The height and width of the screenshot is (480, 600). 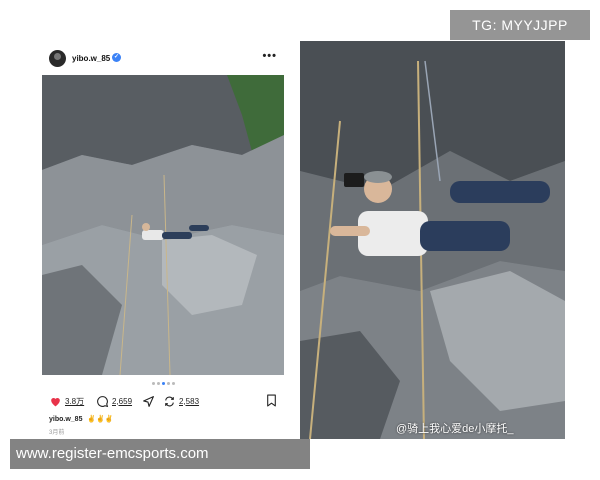 I want to click on send-icon, so click(x=148, y=401).